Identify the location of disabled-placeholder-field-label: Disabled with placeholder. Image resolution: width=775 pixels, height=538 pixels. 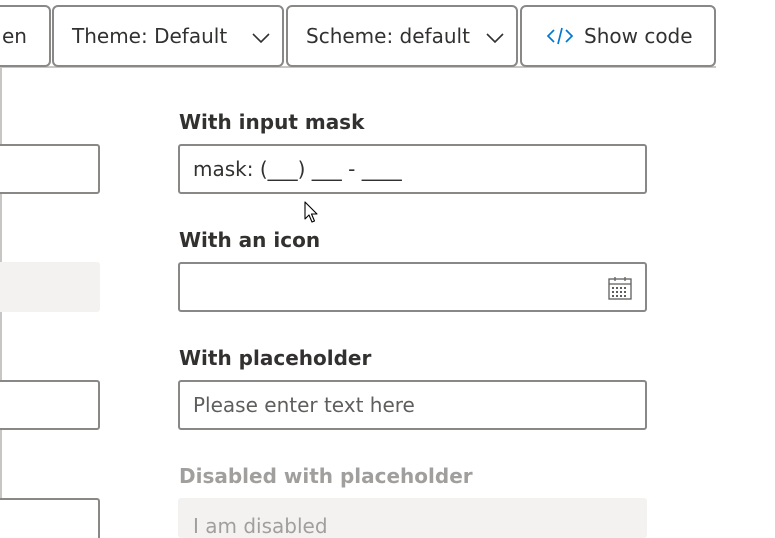
(326, 476).